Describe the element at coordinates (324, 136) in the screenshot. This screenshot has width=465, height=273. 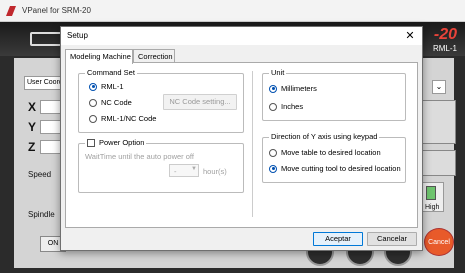
I see `y-direction-title: Direction of Y axis using keypad` at that location.